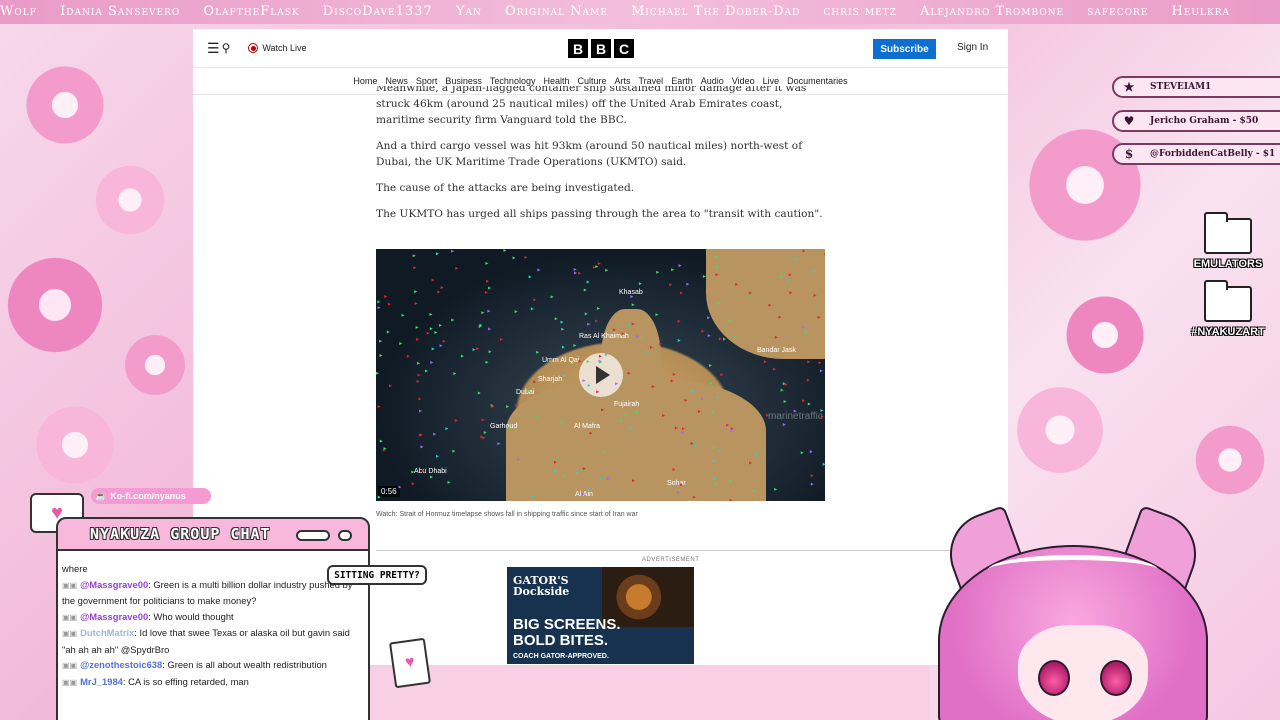 This screenshot has width=1280, height=720. What do you see at coordinates (18, 11) in the screenshot?
I see `ticker-item: Wolf` at bounding box center [18, 11].